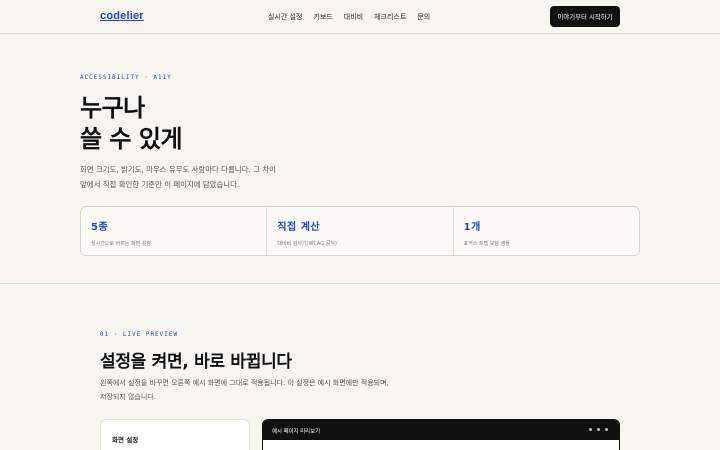 The height and width of the screenshot is (450, 720). Describe the element at coordinates (131, 124) in the screenshot. I see `hero-title: 누구나 쓸 수 있게` at that location.